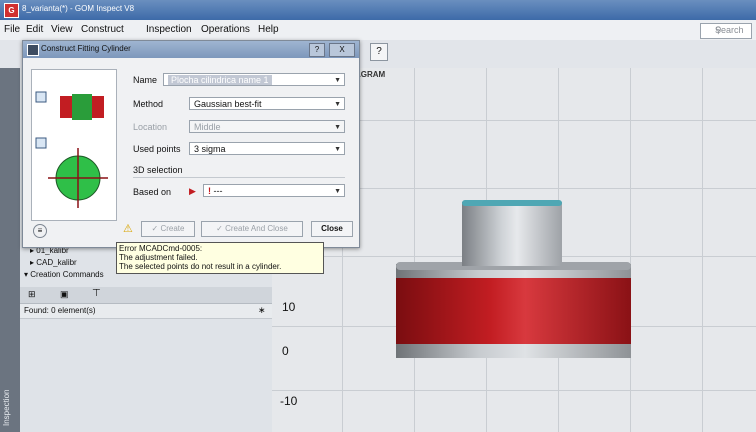  Describe the element at coordinates (10, 250) in the screenshot. I see `side-strip` at that location.